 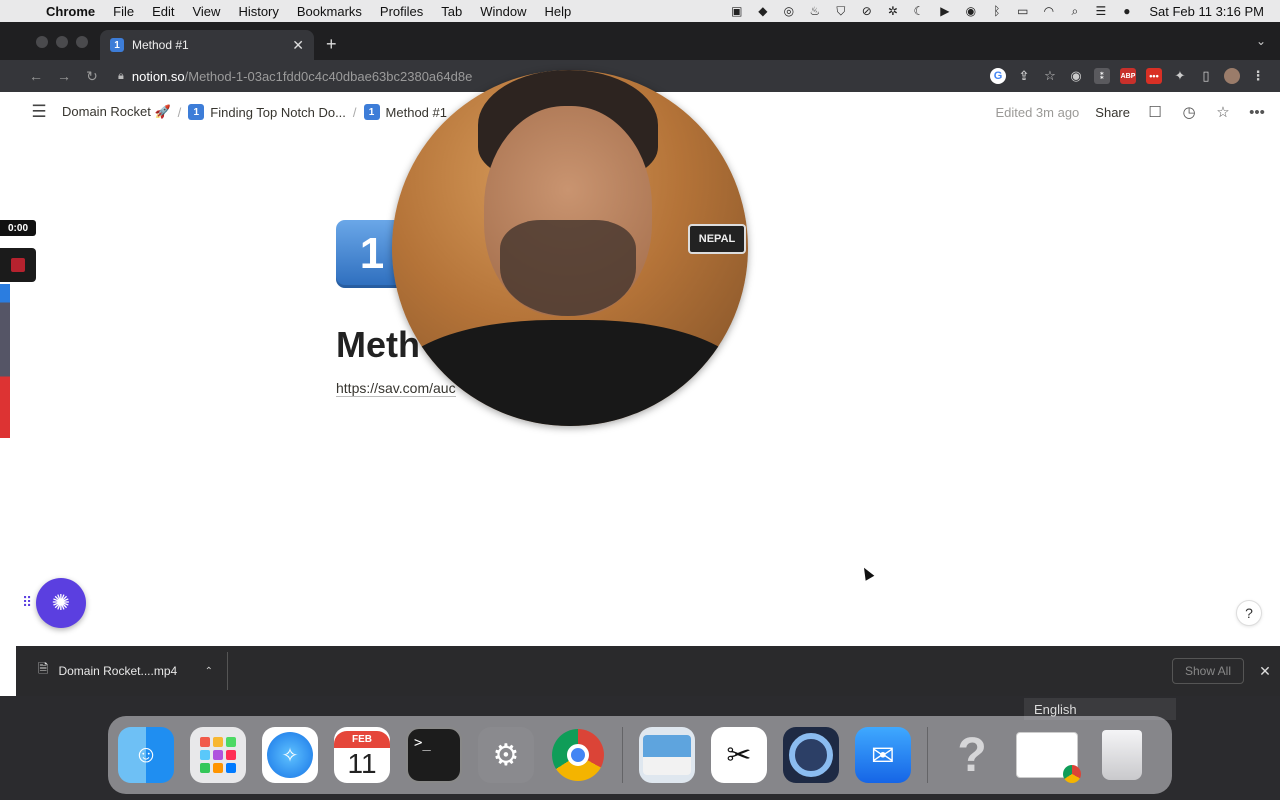 I want to click on tab-bar: 1 Method #1 ✕ + ⌄, so click(x=640, y=41).